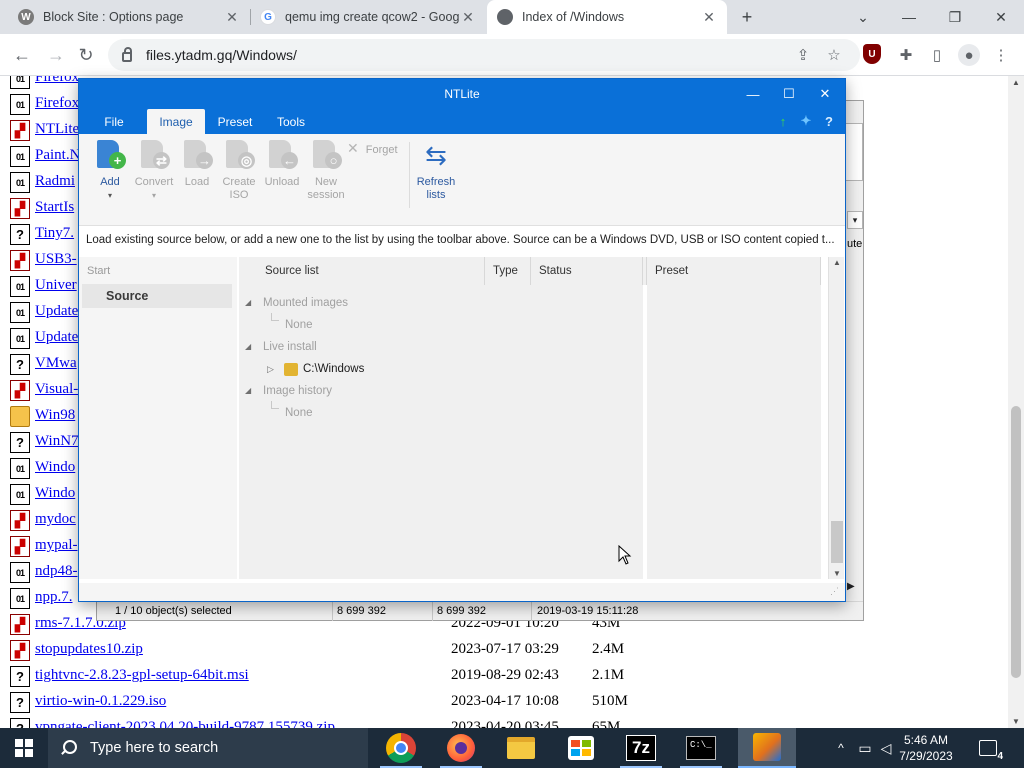  What do you see at coordinates (22, 55) in the screenshot?
I see `back-button: ←` at bounding box center [22, 55].